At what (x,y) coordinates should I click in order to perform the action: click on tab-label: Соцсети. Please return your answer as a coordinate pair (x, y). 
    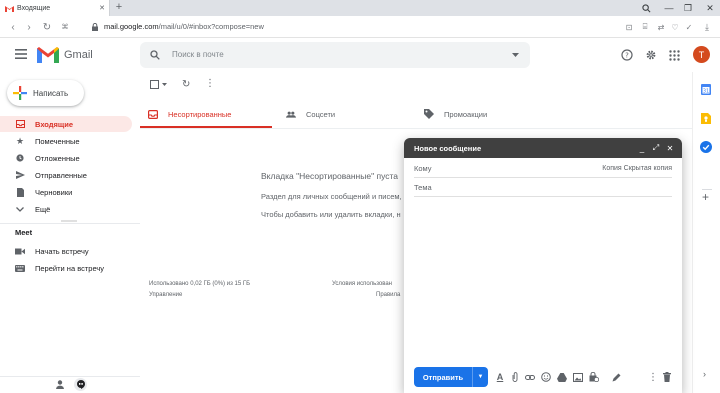
    Looking at the image, I should click on (321, 114).